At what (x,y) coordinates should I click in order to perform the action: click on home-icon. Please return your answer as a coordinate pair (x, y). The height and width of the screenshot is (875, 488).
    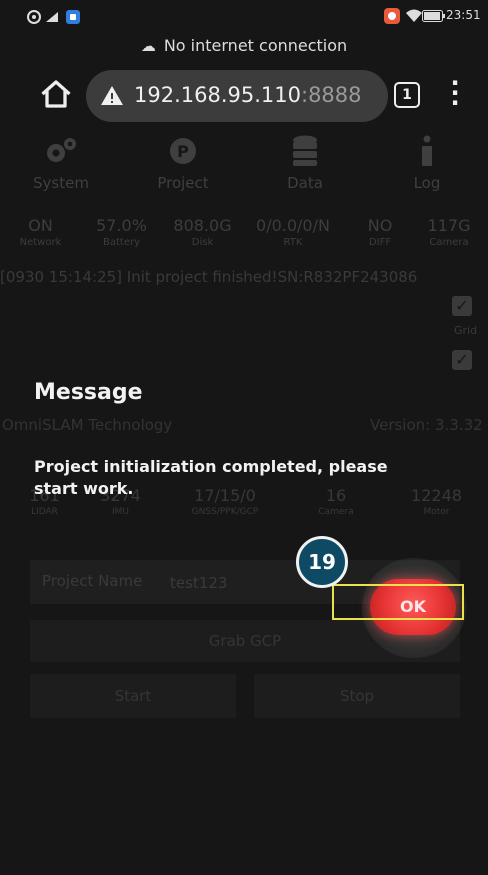
    Looking at the image, I should click on (56, 94).